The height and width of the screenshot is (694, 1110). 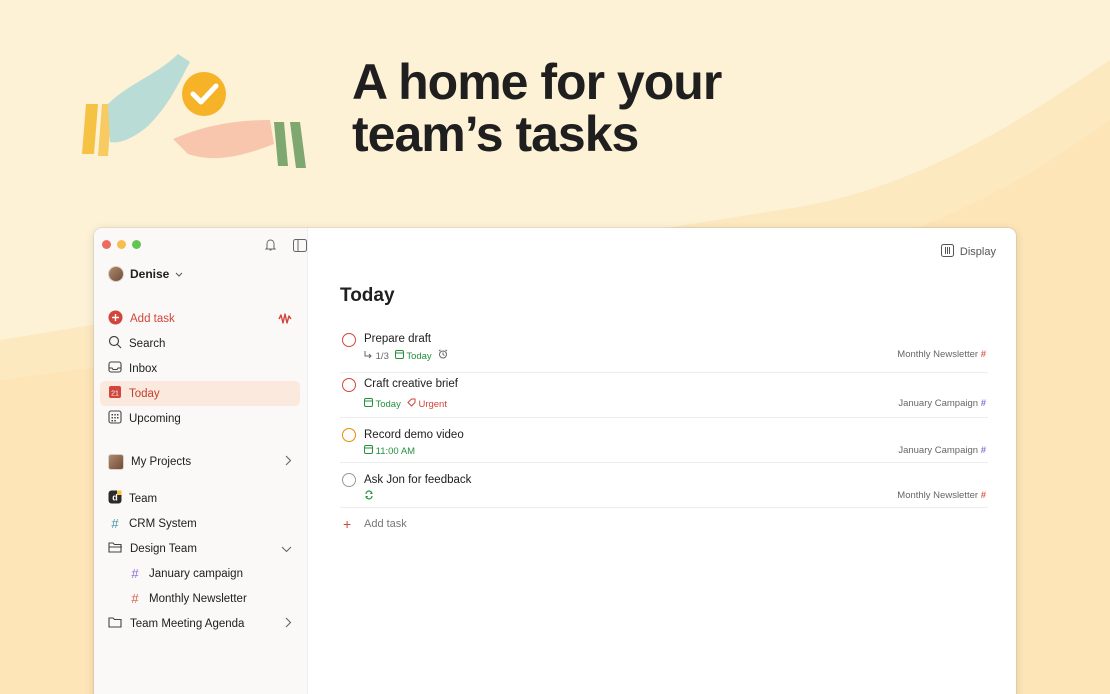 I want to click on subtask-icon, so click(x=368, y=354).